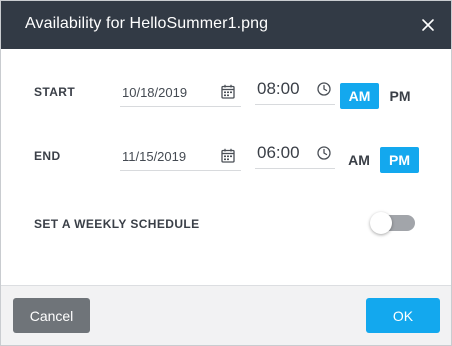 The width and height of the screenshot is (452, 346). I want to click on end-time-field: 06:00, so click(295, 155).